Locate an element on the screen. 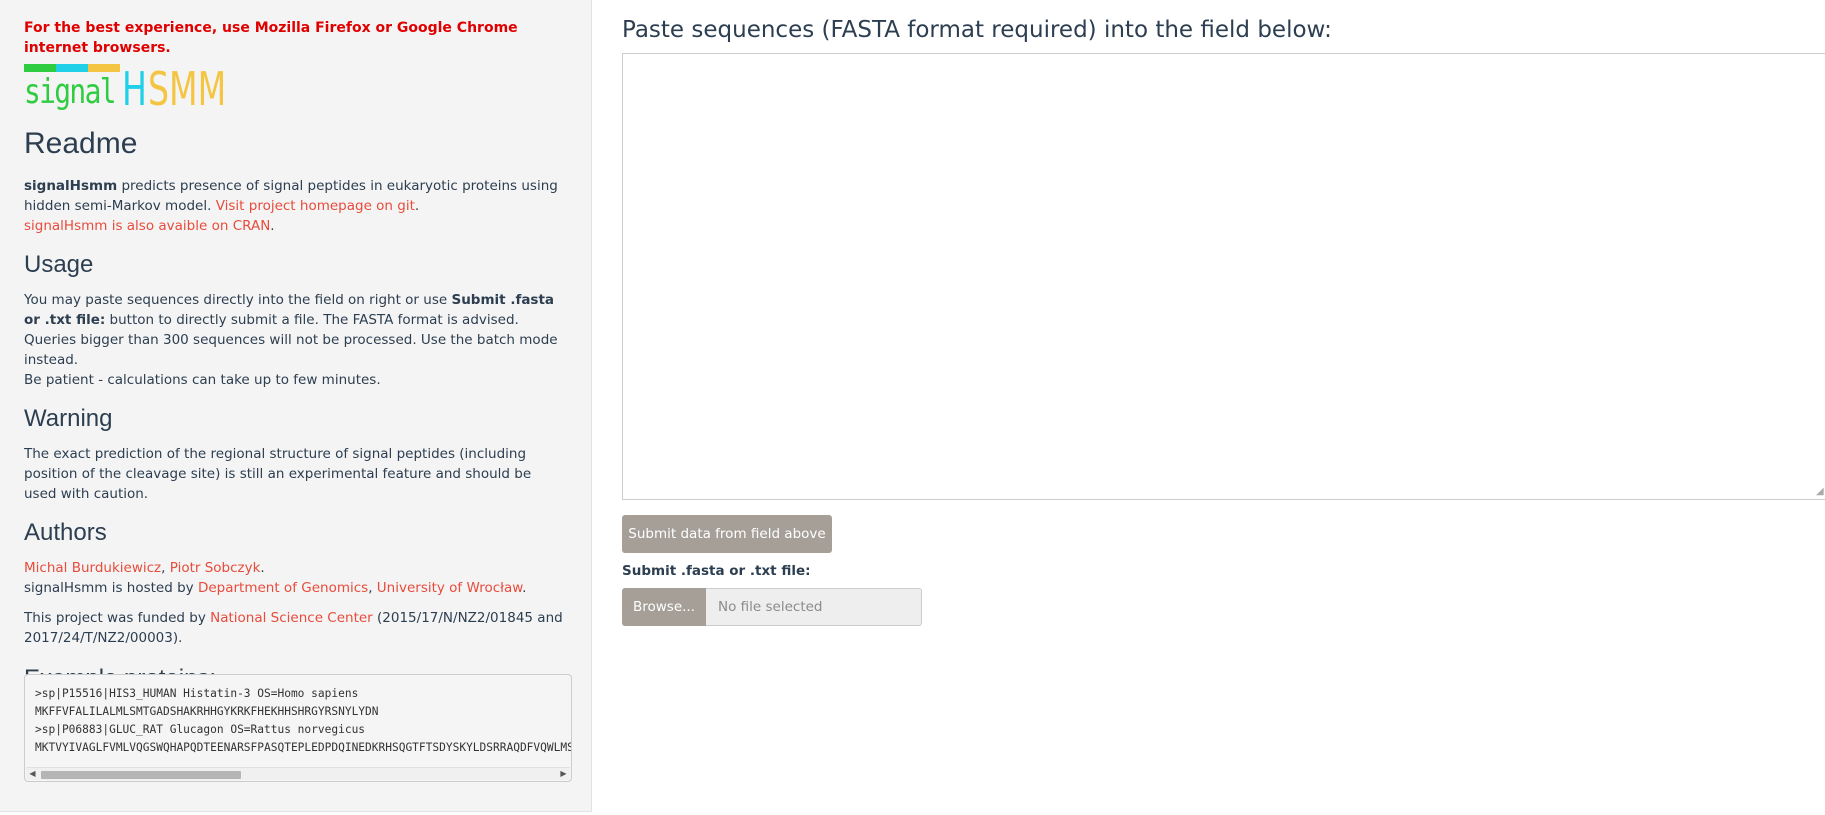 This screenshot has height=815, width=1825. hosted-text: signalHsmm is hosted by is located at coordinates (111, 588).